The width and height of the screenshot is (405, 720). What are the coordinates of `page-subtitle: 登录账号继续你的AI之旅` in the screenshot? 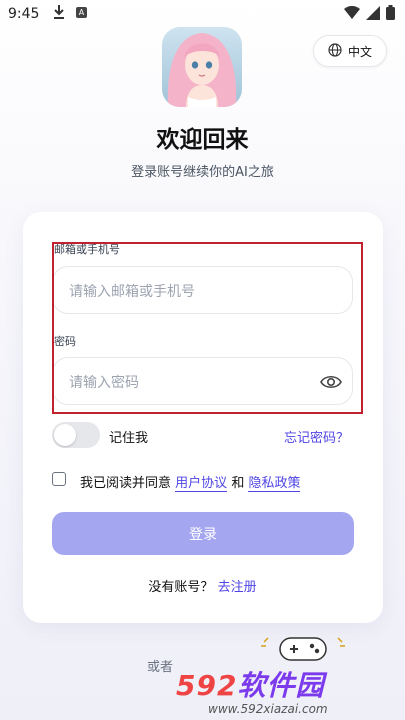 It's located at (202, 172).